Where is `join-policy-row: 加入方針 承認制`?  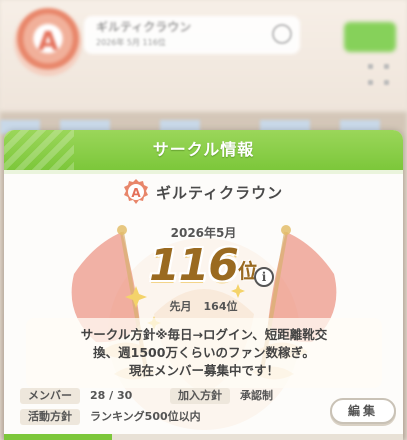 join-policy-row: 加入方針 承認制 is located at coordinates (221, 396).